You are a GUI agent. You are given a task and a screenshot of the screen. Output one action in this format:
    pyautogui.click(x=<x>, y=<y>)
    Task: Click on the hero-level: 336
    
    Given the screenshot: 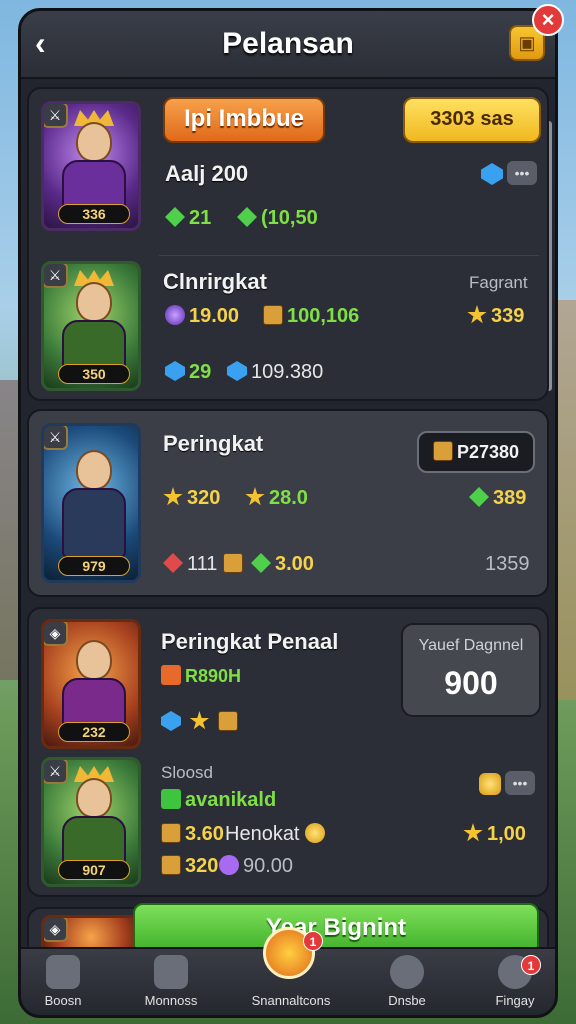 What is the action you would take?
    pyautogui.click(x=94, y=214)
    